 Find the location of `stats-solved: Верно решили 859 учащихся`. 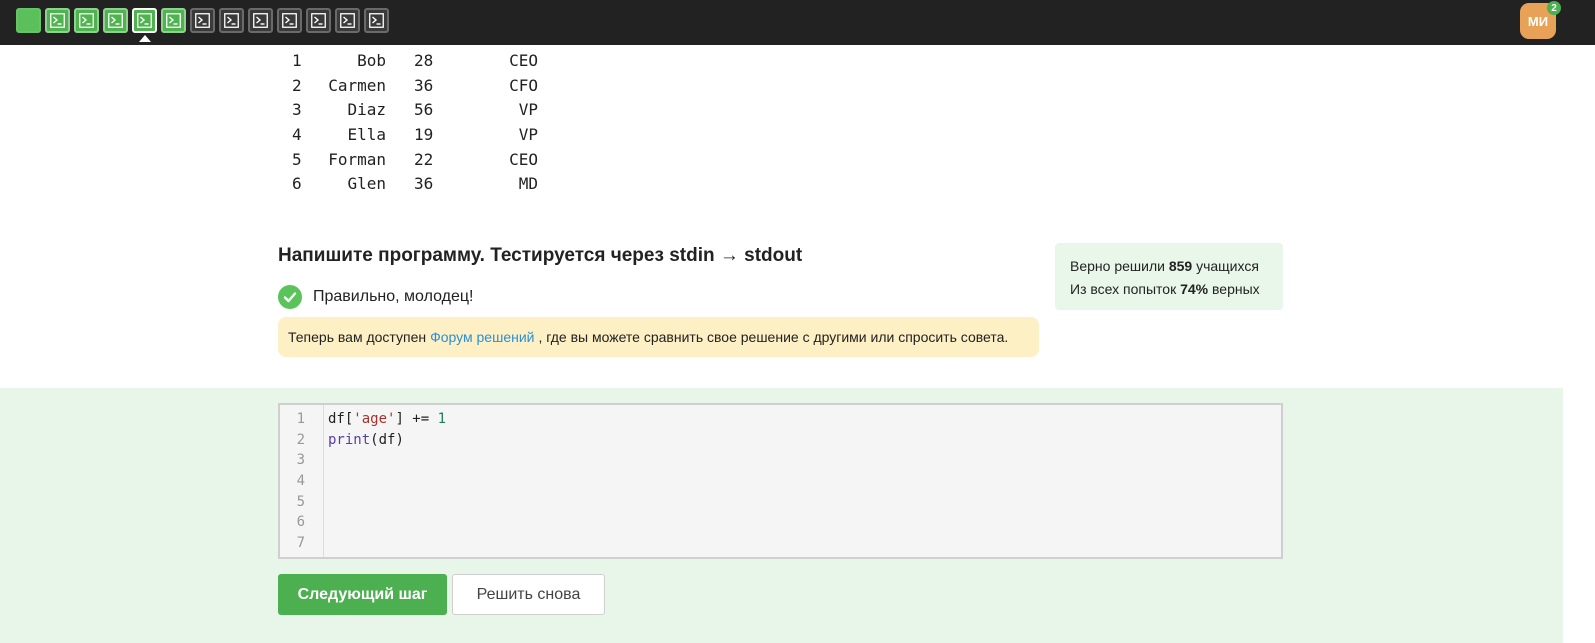

stats-solved: Верно решили 859 учащихся is located at coordinates (1169, 266).